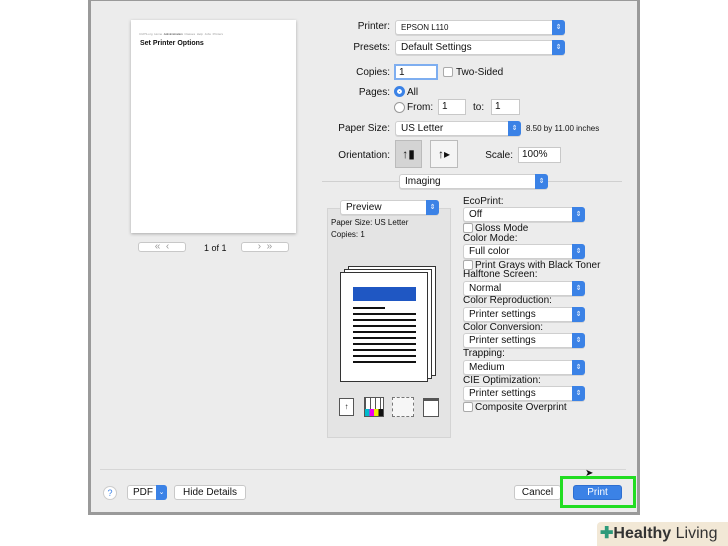 The width and height of the screenshot is (728, 546). Describe the element at coordinates (199, 34) in the screenshot. I see `nav-item: Help` at that location.